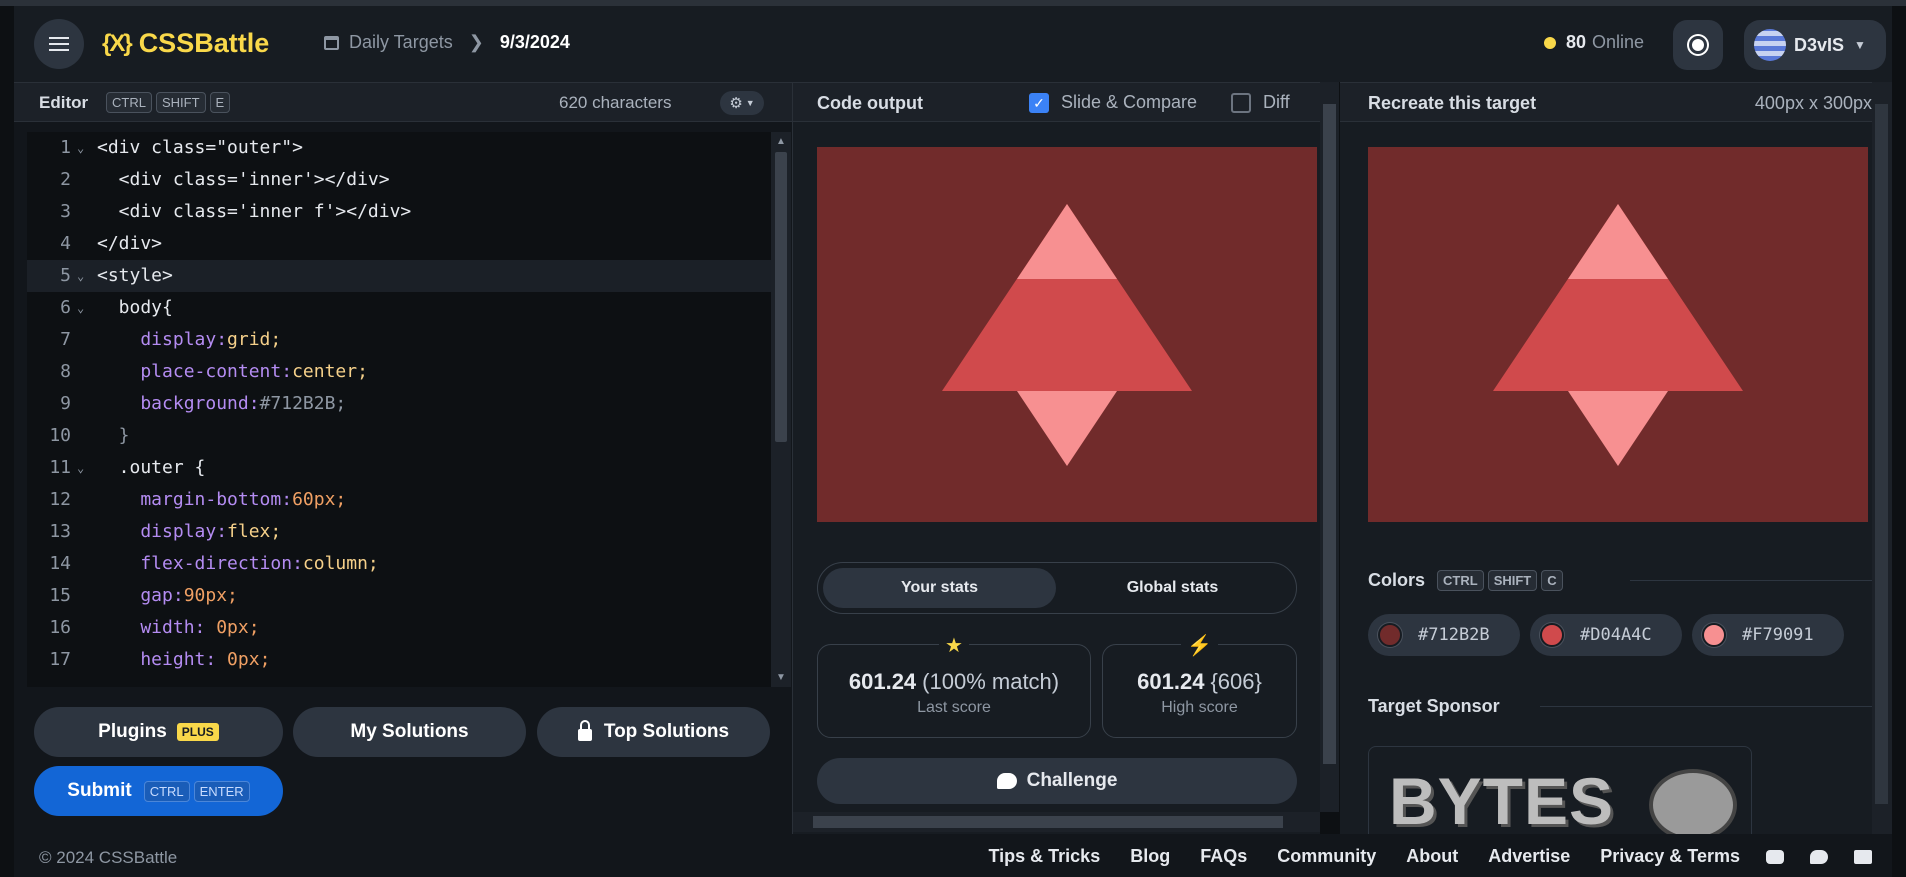 Image resolution: width=1906 pixels, height=877 pixels. Describe the element at coordinates (197, 732) in the screenshot. I see `plus-badge: PLUS` at that location.